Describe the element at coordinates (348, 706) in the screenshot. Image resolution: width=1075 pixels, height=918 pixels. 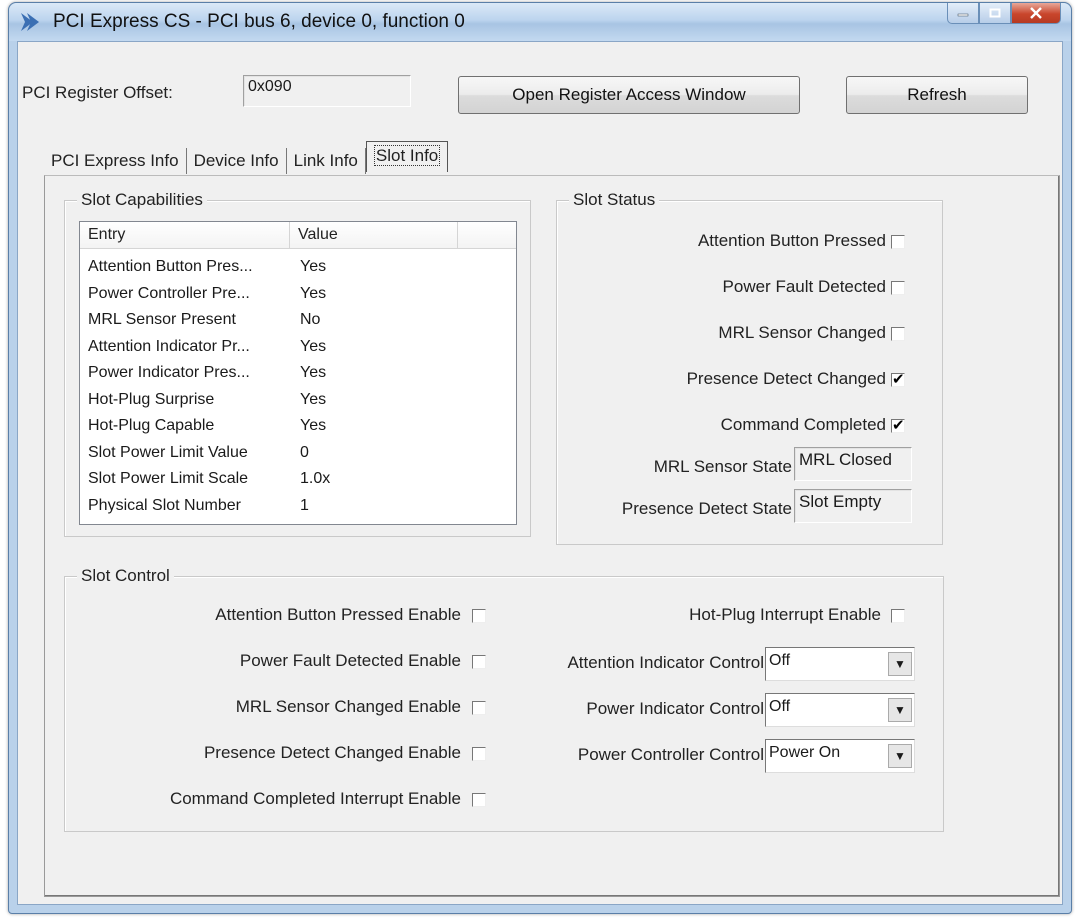
I see `control-check-label: MRL Sensor Changed Enable` at that location.